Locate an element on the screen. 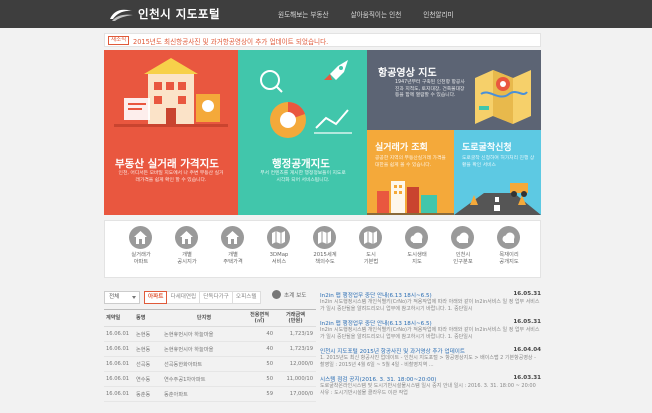 The width and height of the screenshot is (652, 413). menu-label: 개별 주택가격 is located at coordinates (233, 258).